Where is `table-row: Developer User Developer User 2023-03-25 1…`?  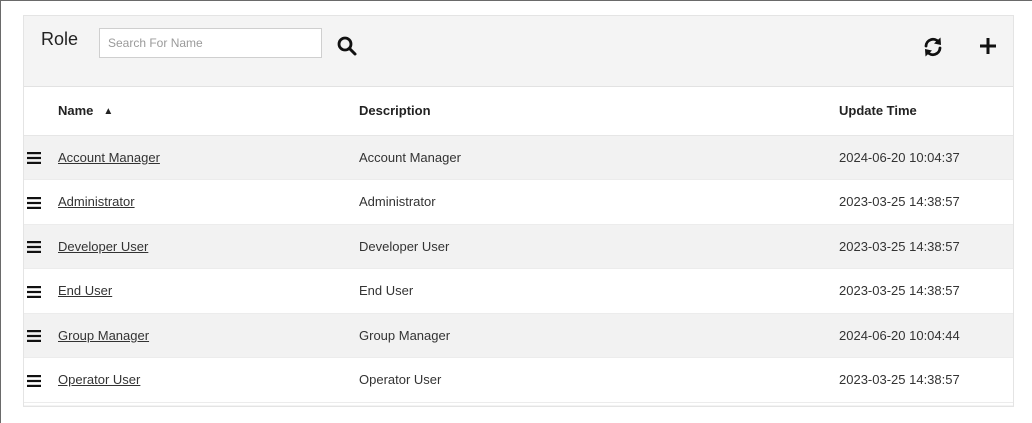
table-row: Developer User Developer User 2023-03-25 1… is located at coordinates (518, 246).